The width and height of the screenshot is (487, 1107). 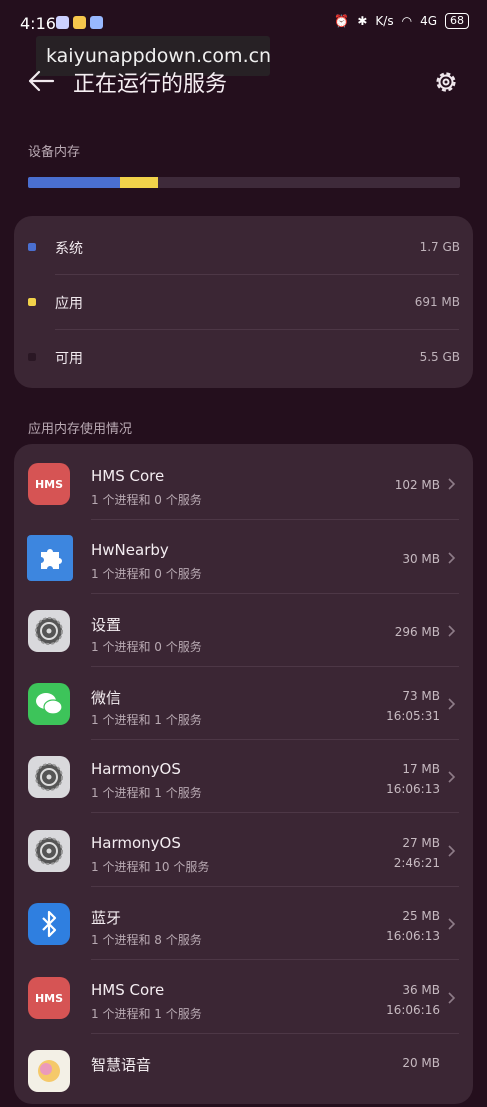 I want to click on device-memory-label: 设备内存, so click(x=54, y=152).